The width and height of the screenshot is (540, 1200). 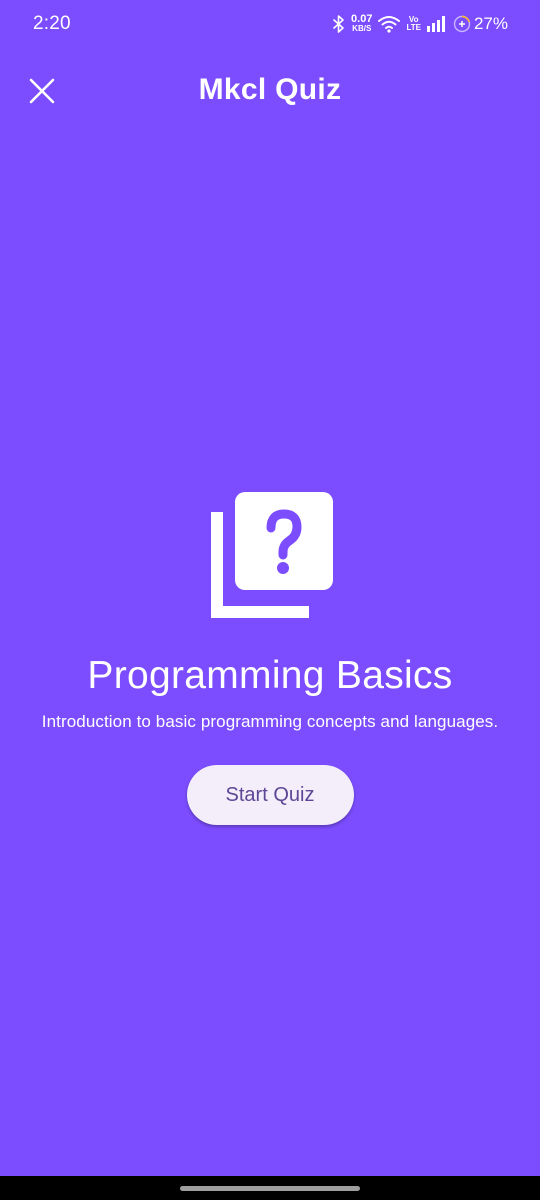 I want to click on wifi-icon, so click(x=389, y=24).